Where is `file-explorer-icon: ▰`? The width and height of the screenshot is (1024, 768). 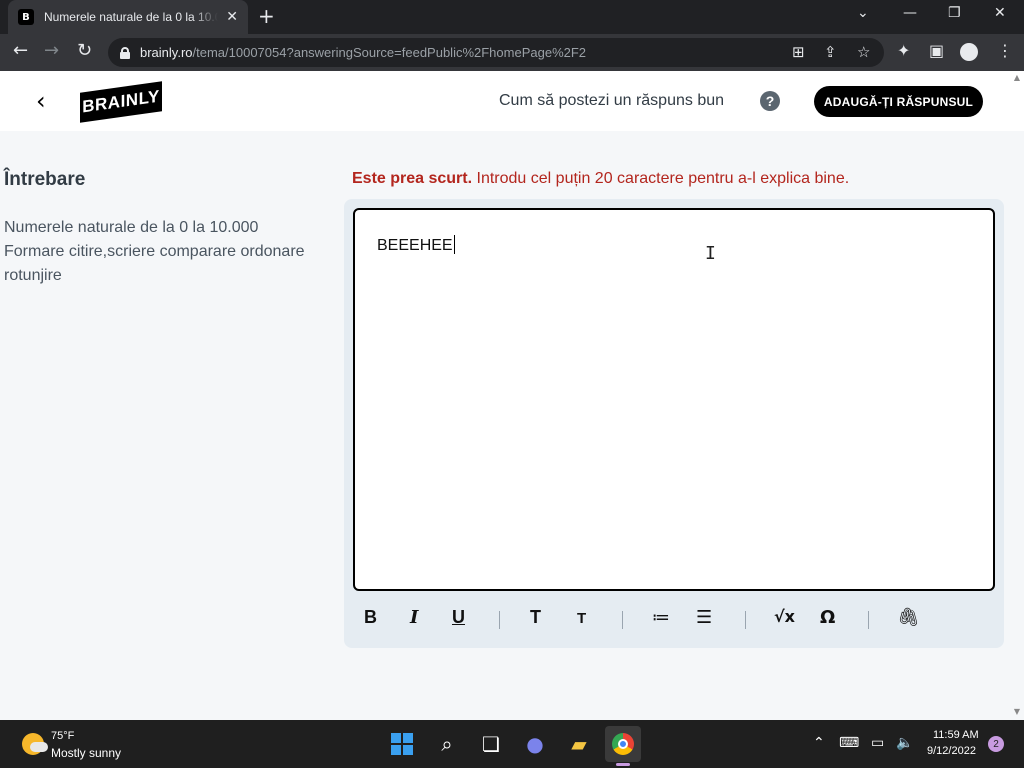
file-explorer-icon: ▰ is located at coordinates (579, 744).